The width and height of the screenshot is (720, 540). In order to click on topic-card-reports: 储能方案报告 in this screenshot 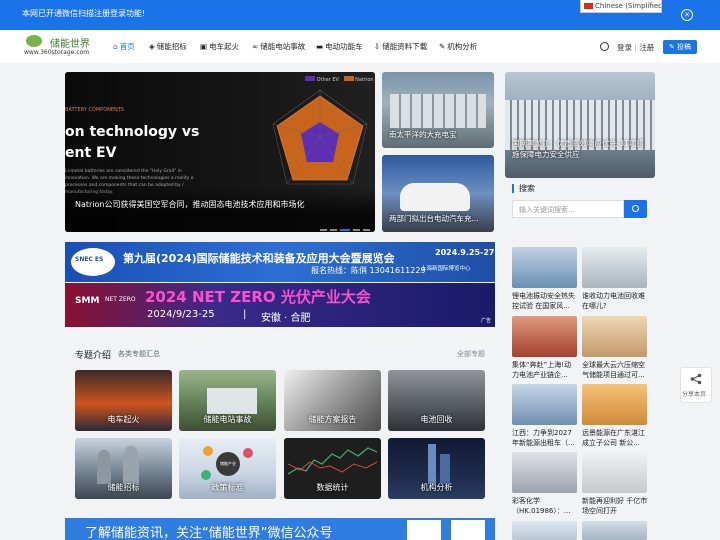, I will do `click(332, 400)`.